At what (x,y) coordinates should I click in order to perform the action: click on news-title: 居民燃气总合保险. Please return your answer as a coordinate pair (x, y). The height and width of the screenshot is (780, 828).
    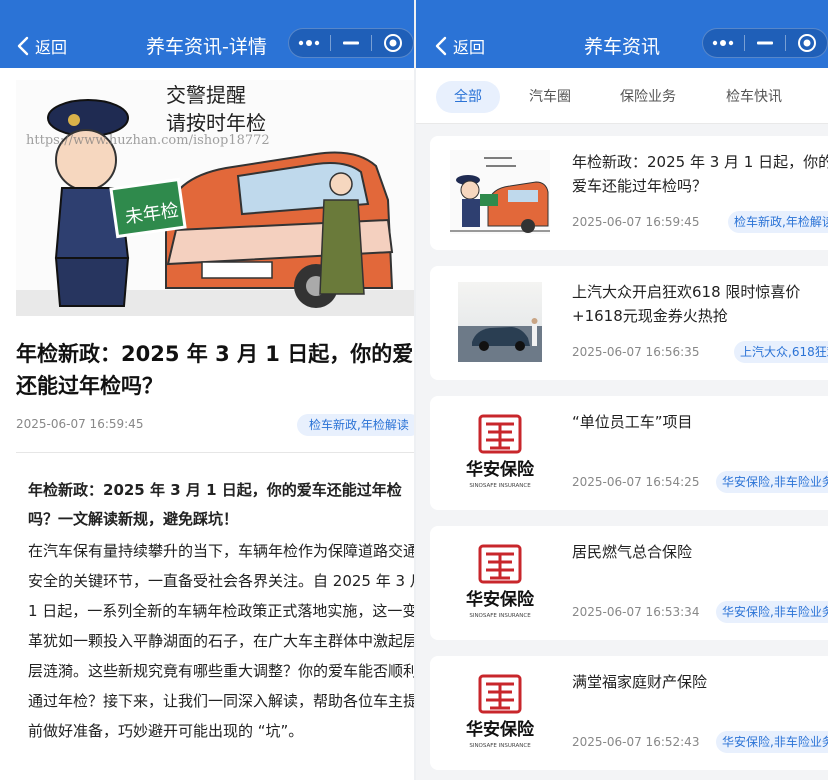
    Looking at the image, I should click on (632, 552).